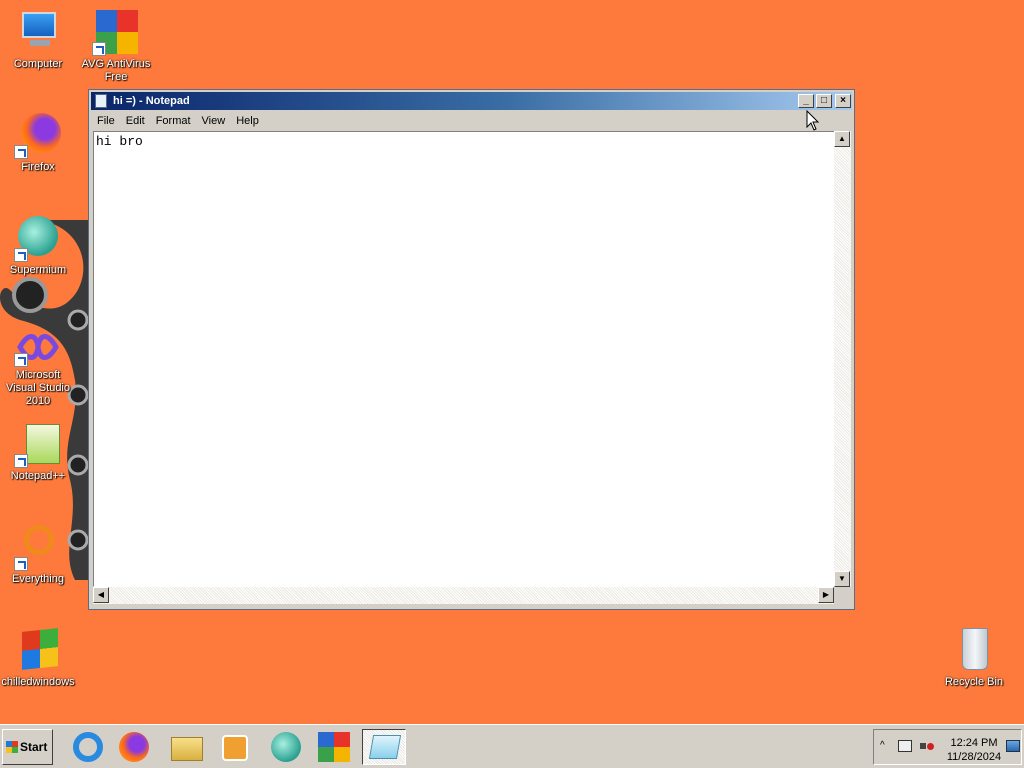 The height and width of the screenshot is (768, 1024). What do you see at coordinates (38, 547) in the screenshot?
I see `everything-icon` at bounding box center [38, 547].